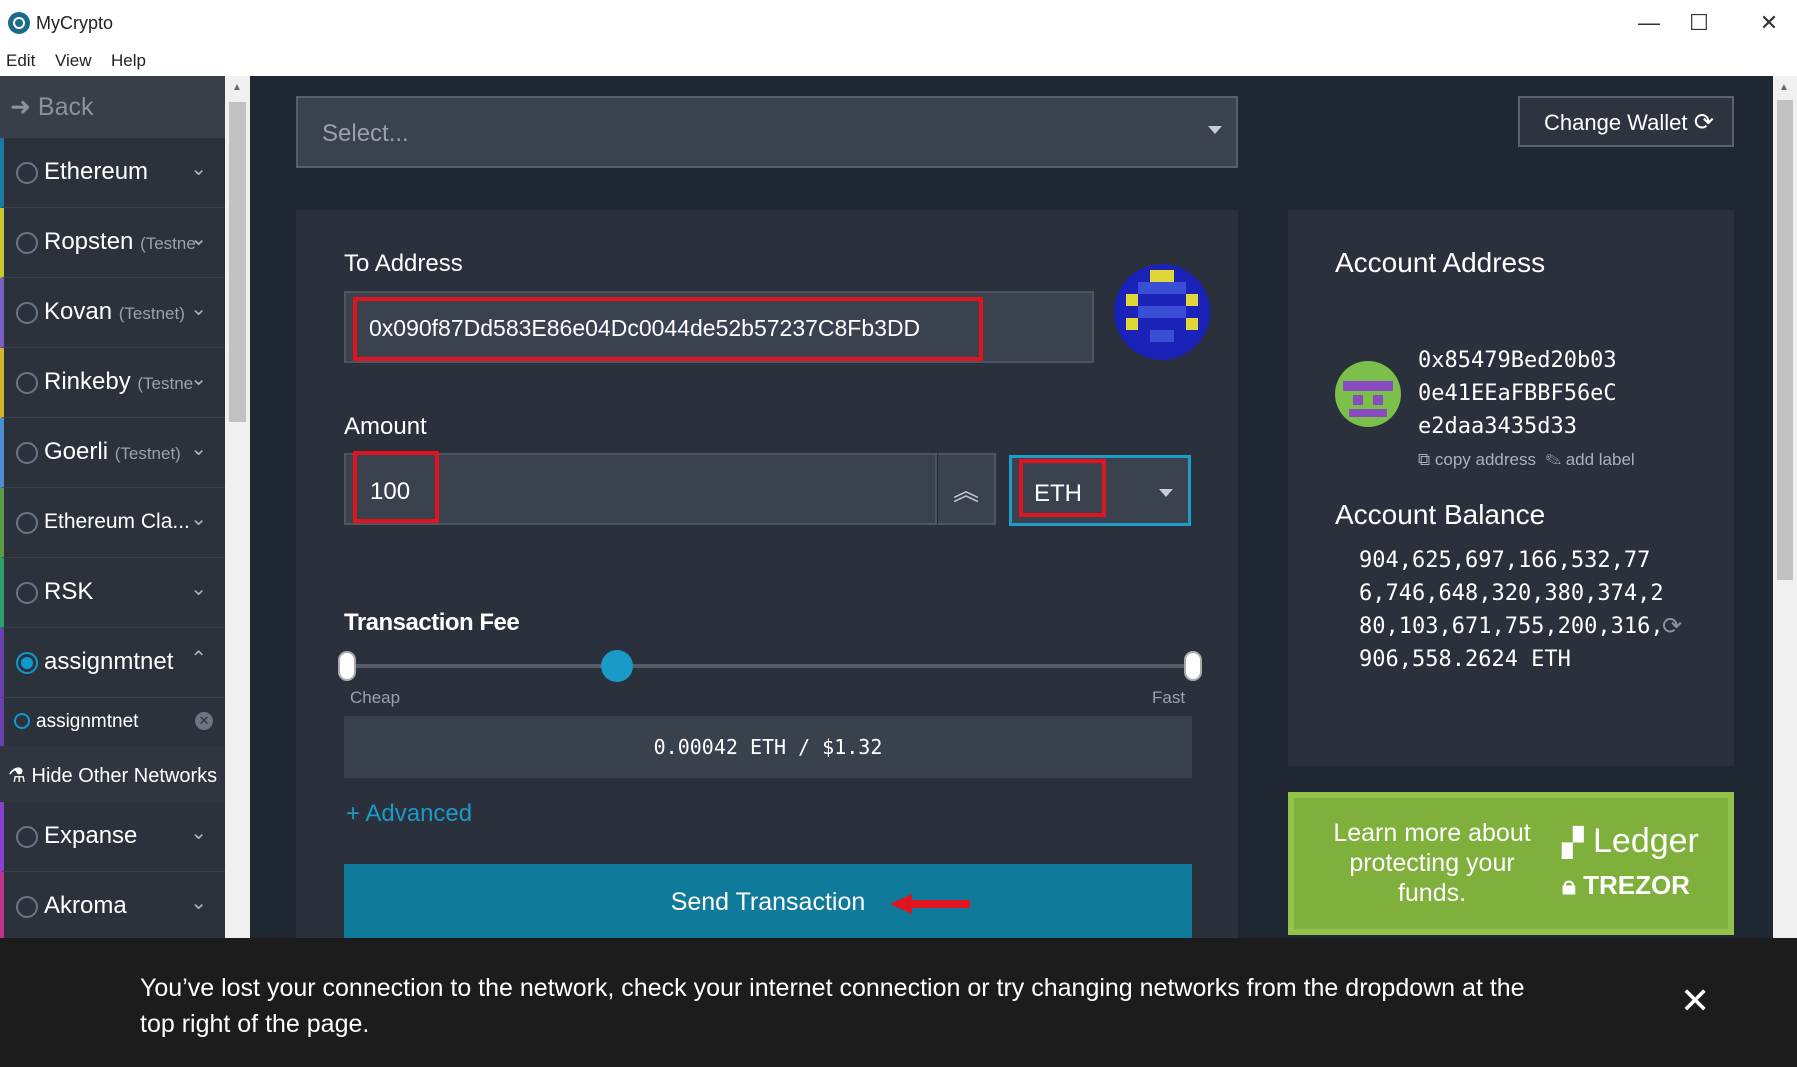 The image size is (1797, 1067). I want to click on network-item-ropsten: Ropsten (Testne ⌄, so click(112, 243).